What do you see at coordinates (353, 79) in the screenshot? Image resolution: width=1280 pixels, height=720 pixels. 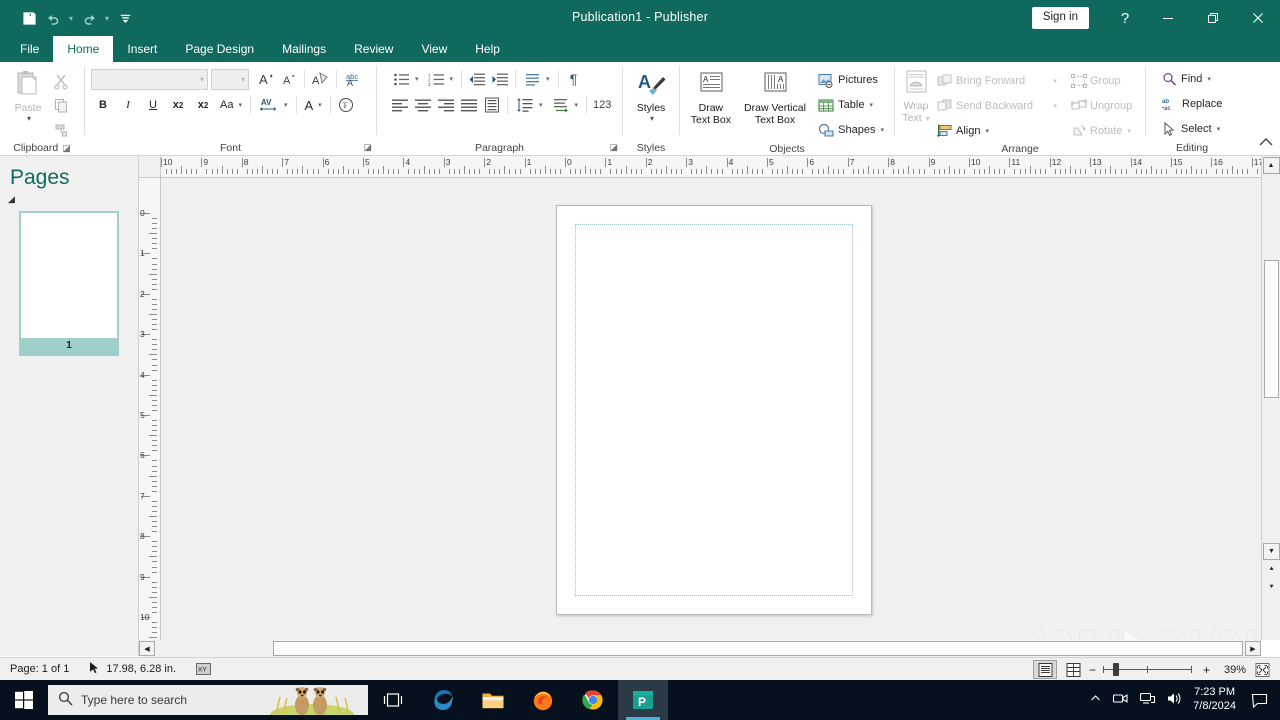 I see `text-effects-button: abc A` at bounding box center [353, 79].